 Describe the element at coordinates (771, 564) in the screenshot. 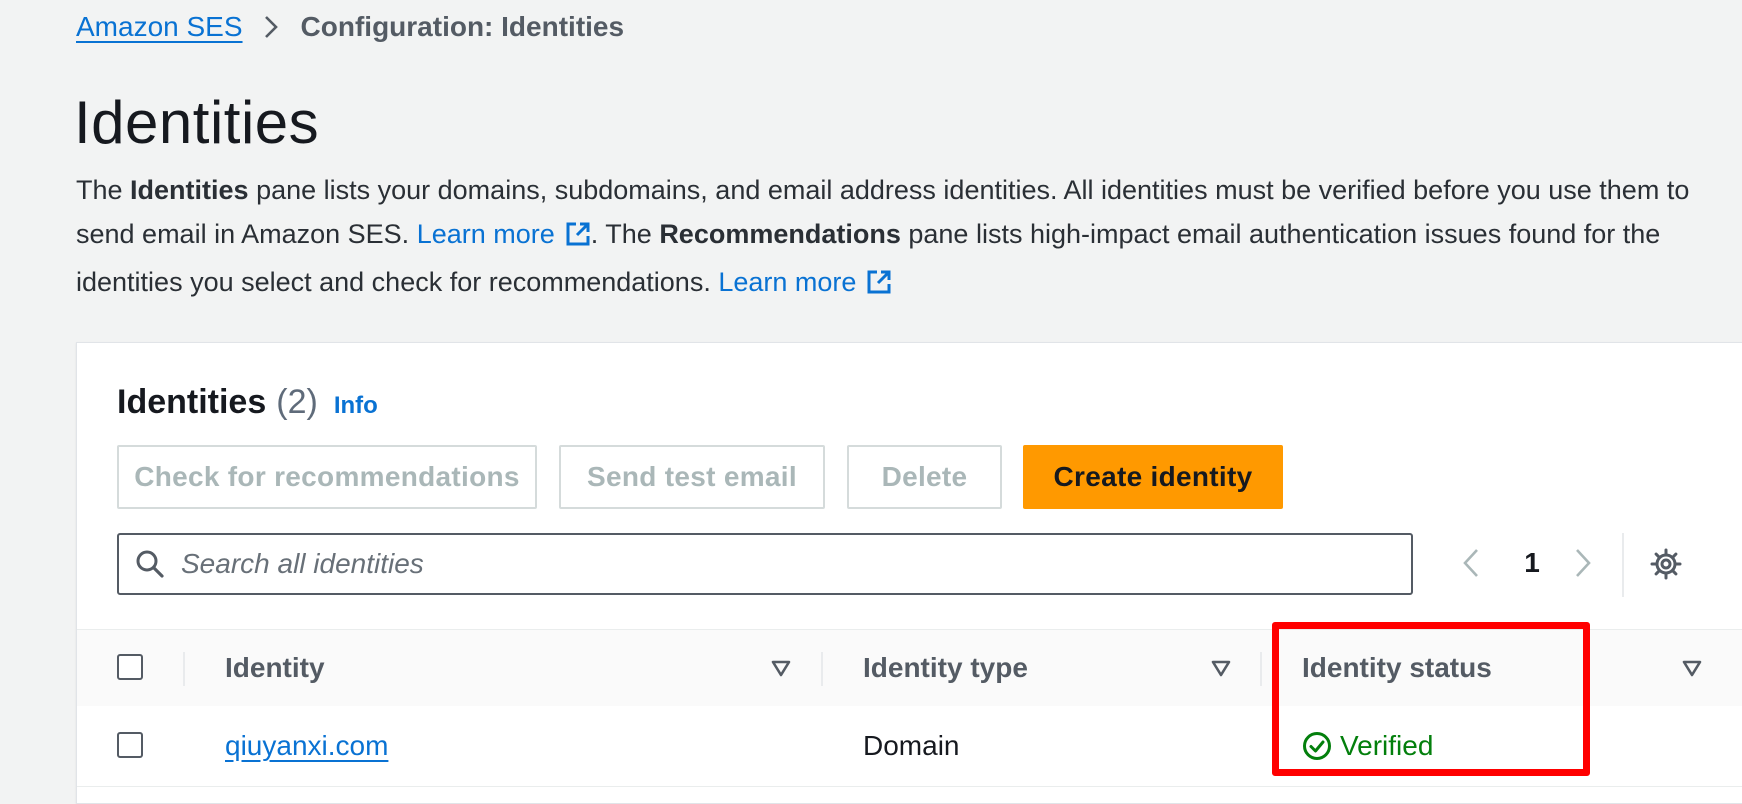

I see `search-input` at that location.